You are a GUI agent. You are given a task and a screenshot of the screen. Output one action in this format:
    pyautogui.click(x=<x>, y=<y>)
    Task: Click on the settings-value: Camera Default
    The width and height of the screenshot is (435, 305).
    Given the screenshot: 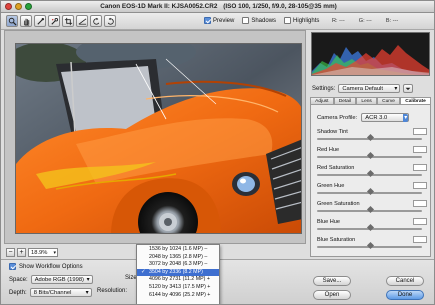 What is the action you would take?
    pyautogui.click(x=362, y=89)
    